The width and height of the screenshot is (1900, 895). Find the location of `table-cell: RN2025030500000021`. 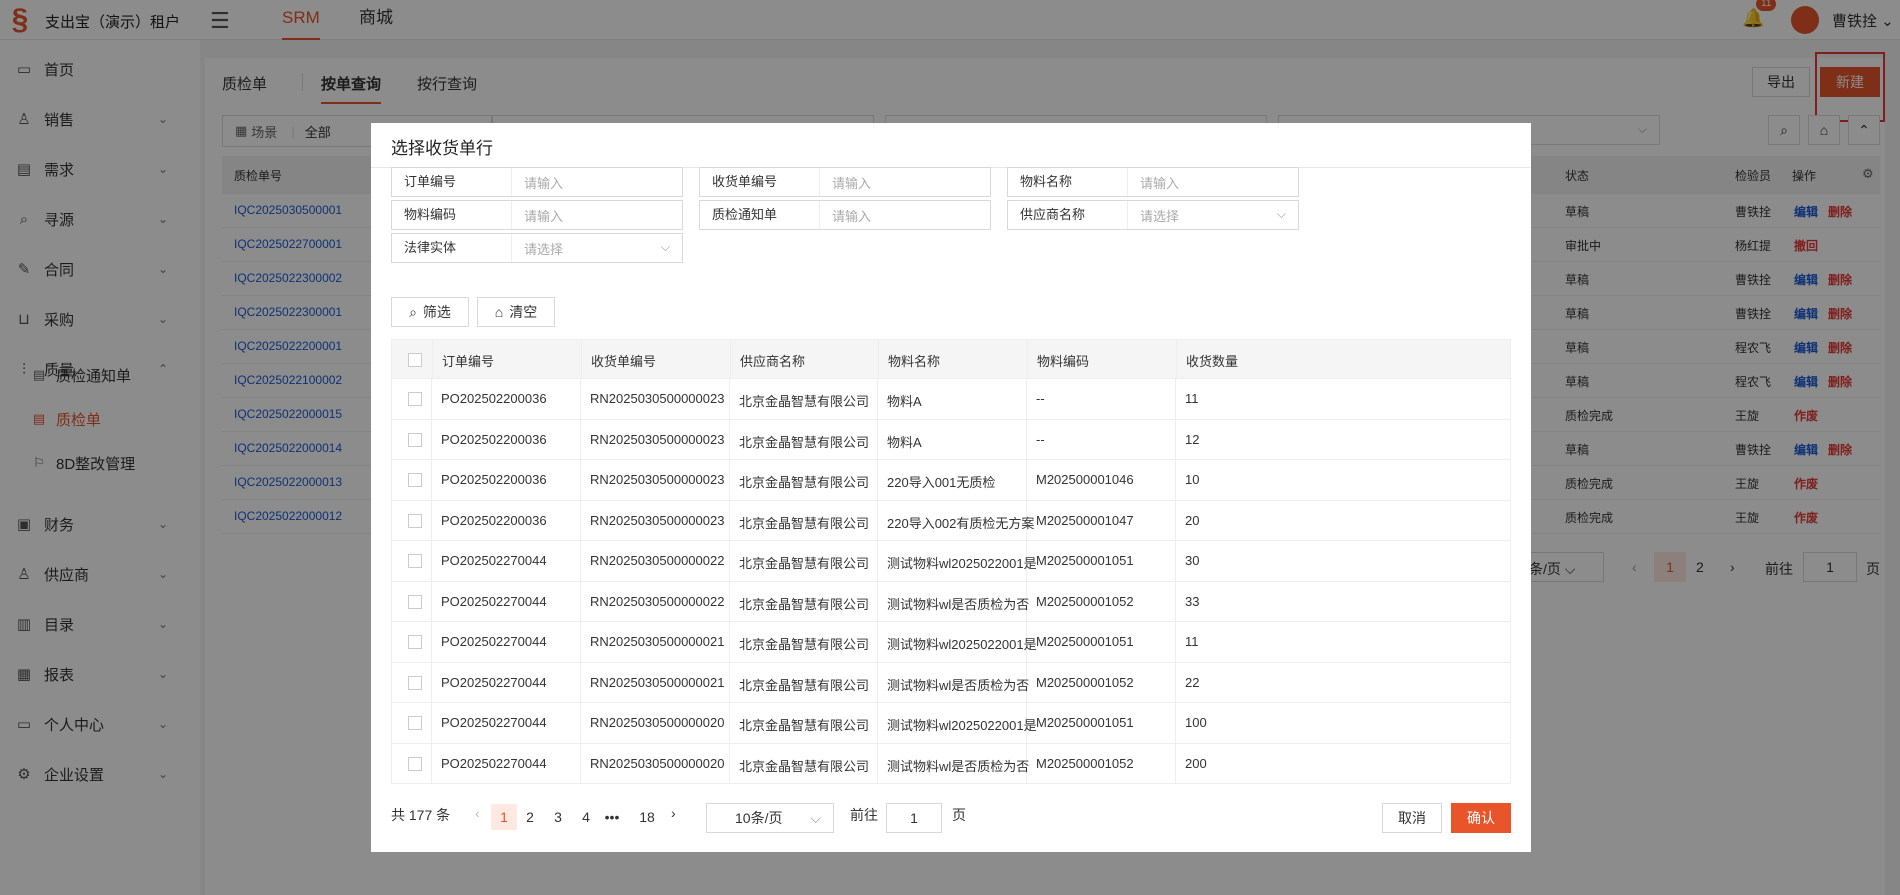

table-cell: RN2025030500000021 is located at coordinates (657, 641).